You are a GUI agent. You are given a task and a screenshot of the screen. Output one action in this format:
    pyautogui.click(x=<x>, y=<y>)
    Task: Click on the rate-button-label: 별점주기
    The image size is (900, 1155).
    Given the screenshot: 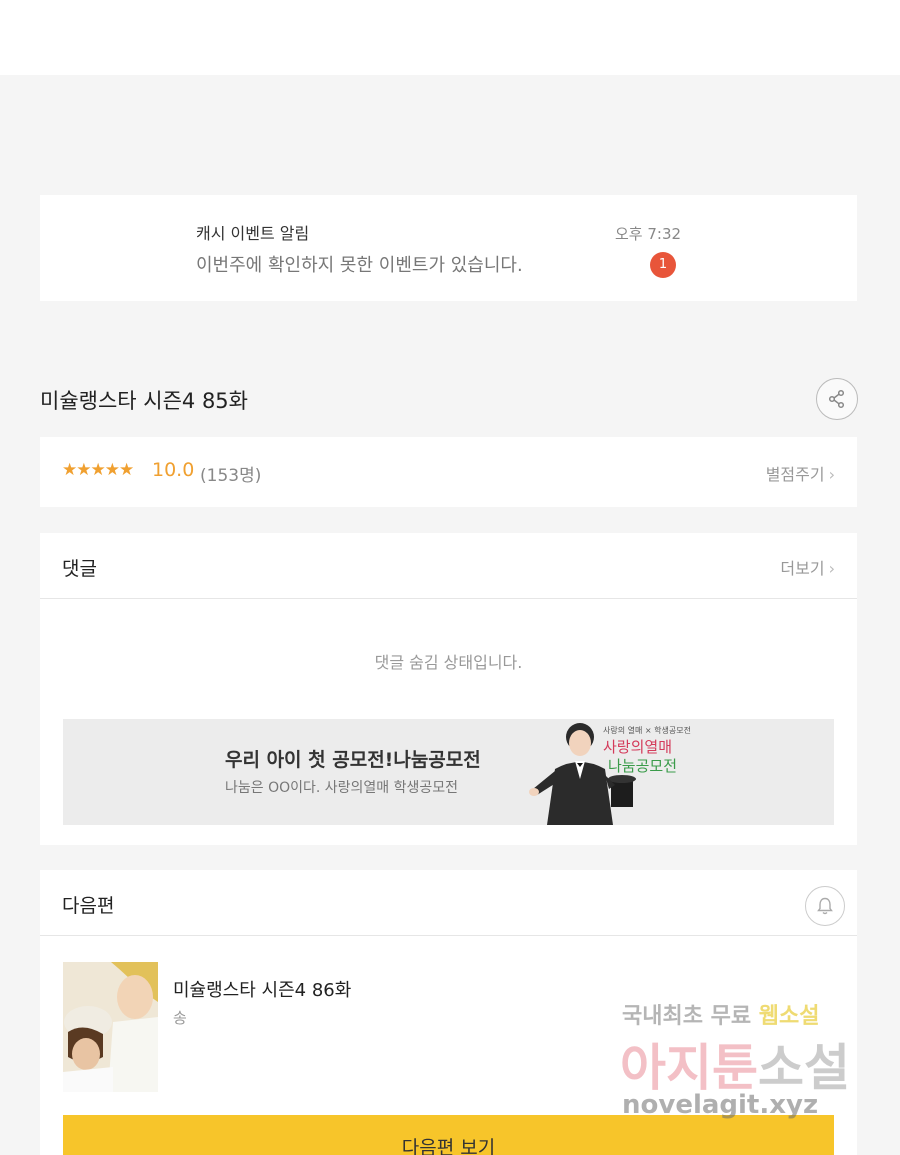 What is the action you would take?
    pyautogui.click(x=795, y=474)
    